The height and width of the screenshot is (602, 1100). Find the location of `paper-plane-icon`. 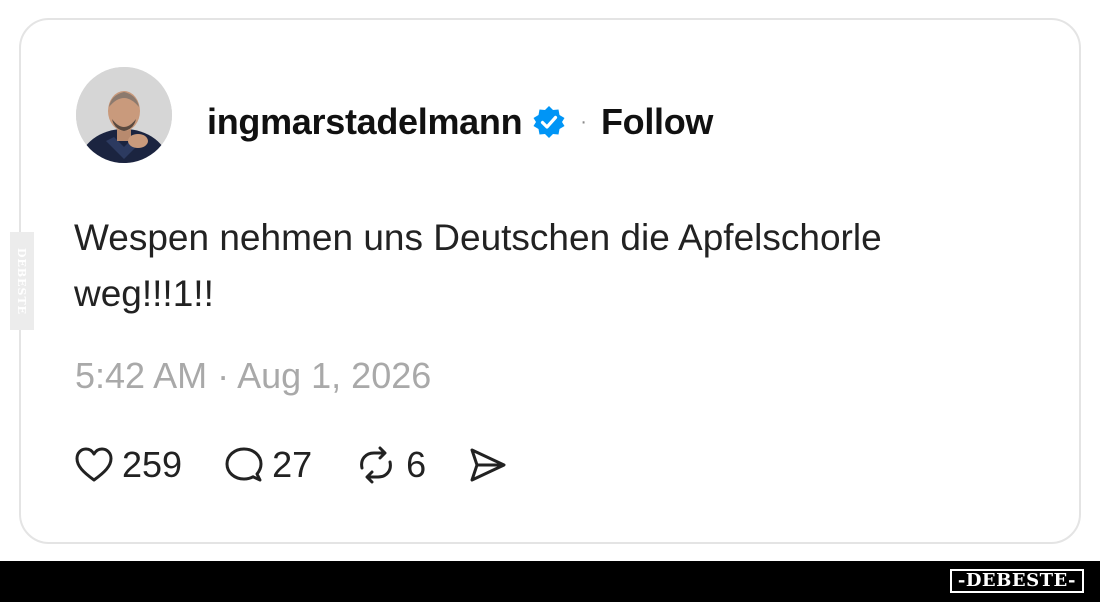

paper-plane-icon is located at coordinates (488, 465).